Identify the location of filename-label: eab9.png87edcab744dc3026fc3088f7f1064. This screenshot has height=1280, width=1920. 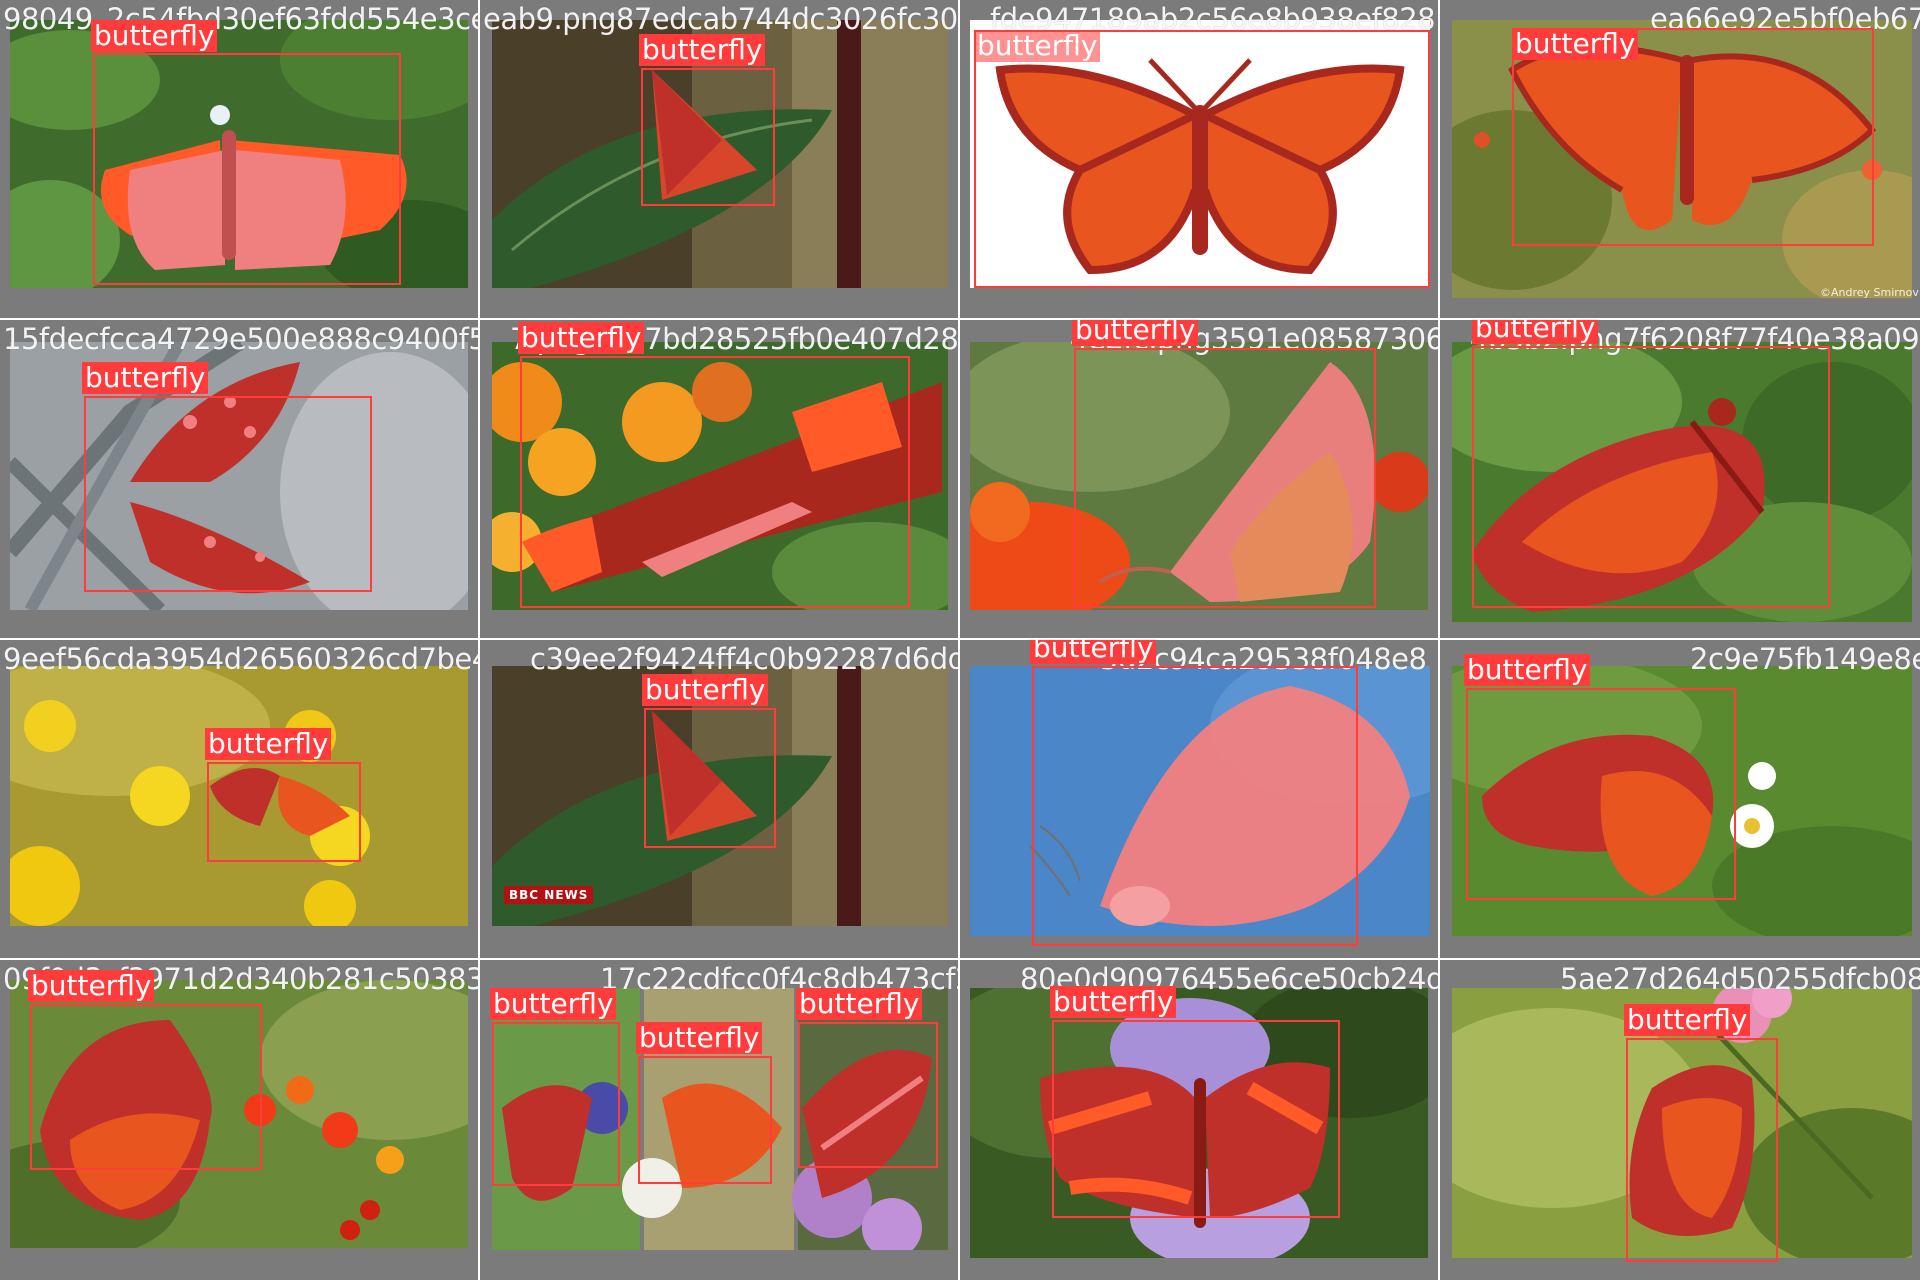
(720, 19).